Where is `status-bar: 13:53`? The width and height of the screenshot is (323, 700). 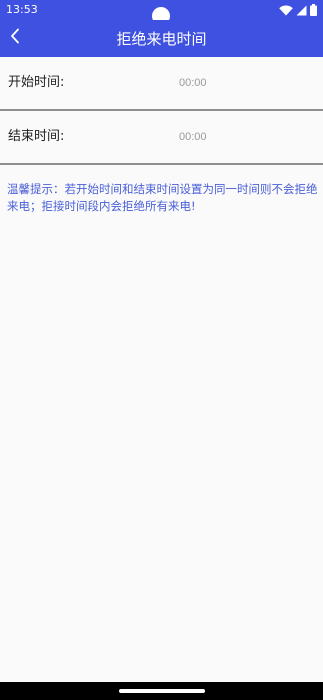 status-bar: 13:53 is located at coordinates (161, 12).